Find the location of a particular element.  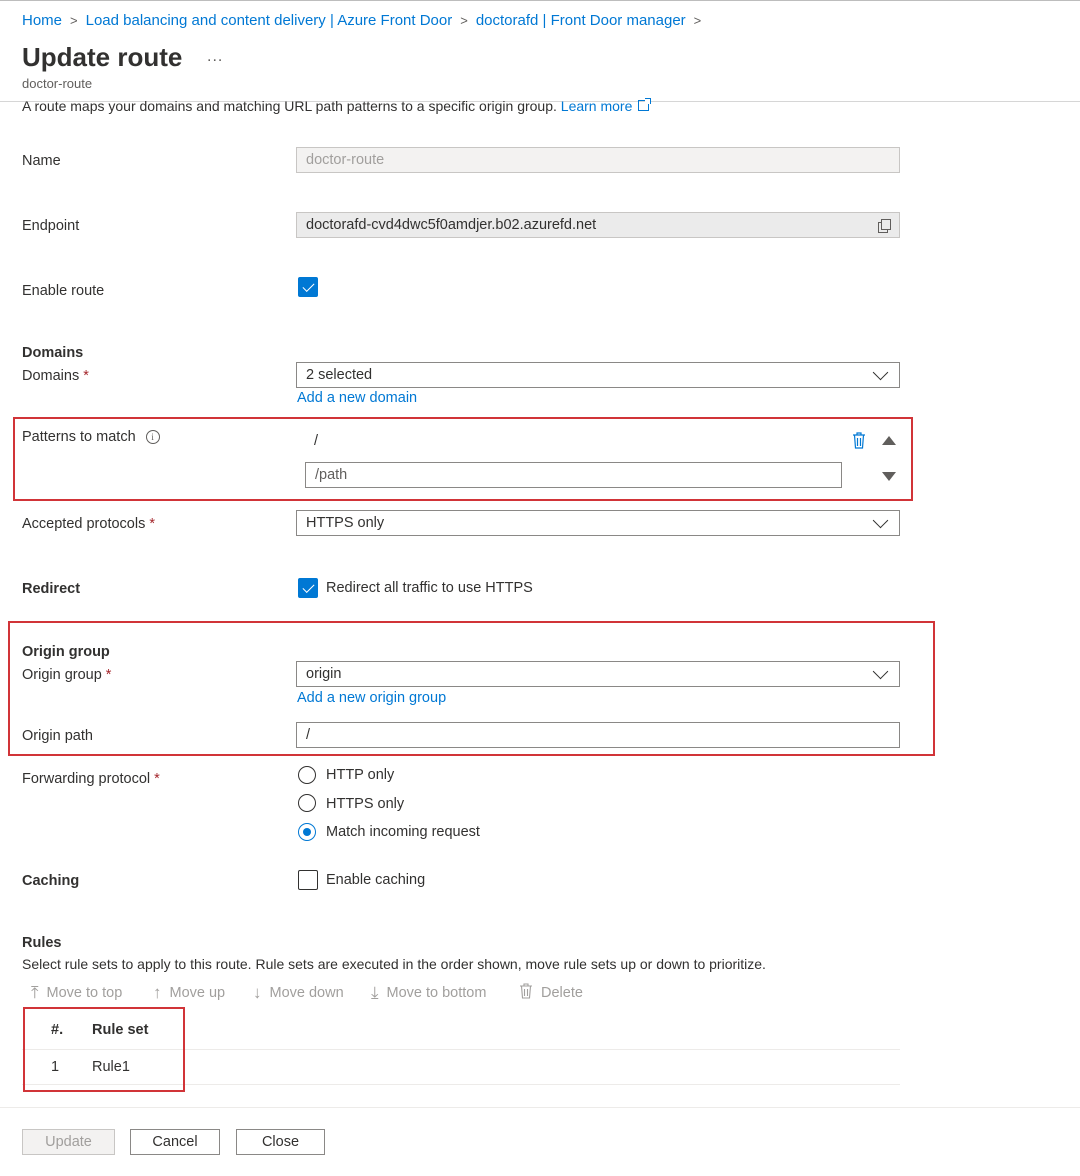

domains-dropdown: 2 selected is located at coordinates (598, 375).